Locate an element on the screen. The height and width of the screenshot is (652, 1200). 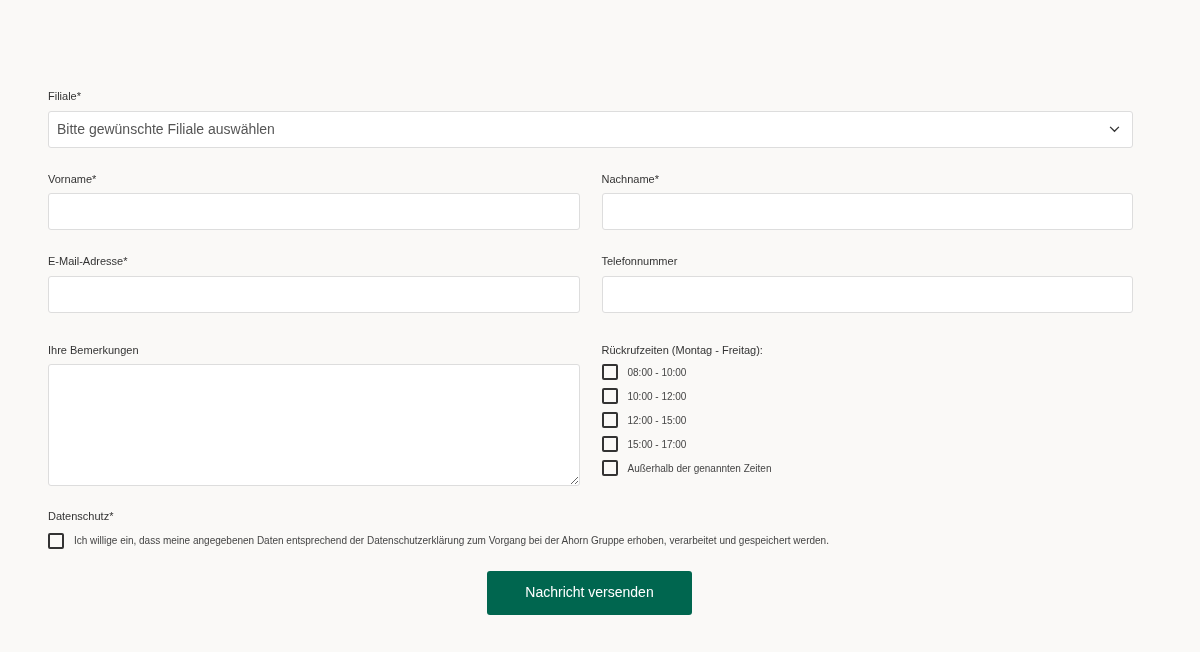
field-label: Datenschutz* is located at coordinates (81, 516).